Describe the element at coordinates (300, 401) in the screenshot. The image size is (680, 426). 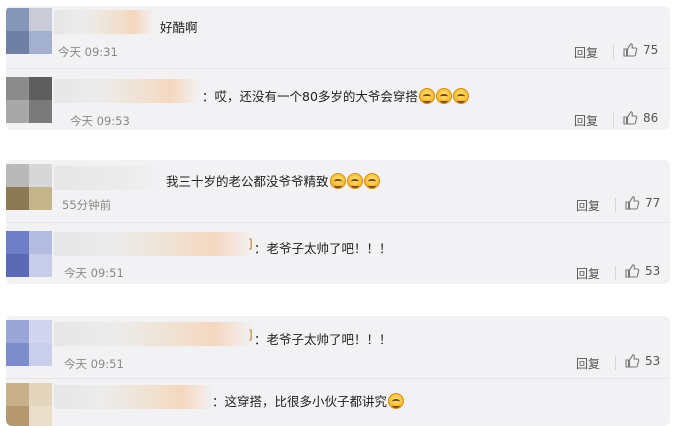
I see `comment-text-content: ：这穿搭，比很多小伙子都讲究` at that location.